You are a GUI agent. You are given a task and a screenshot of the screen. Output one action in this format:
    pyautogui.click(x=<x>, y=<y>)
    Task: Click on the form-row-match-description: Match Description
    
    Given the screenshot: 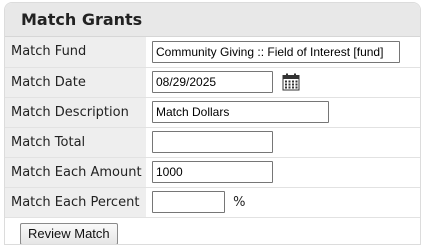 What is the action you would take?
    pyautogui.click(x=212, y=112)
    